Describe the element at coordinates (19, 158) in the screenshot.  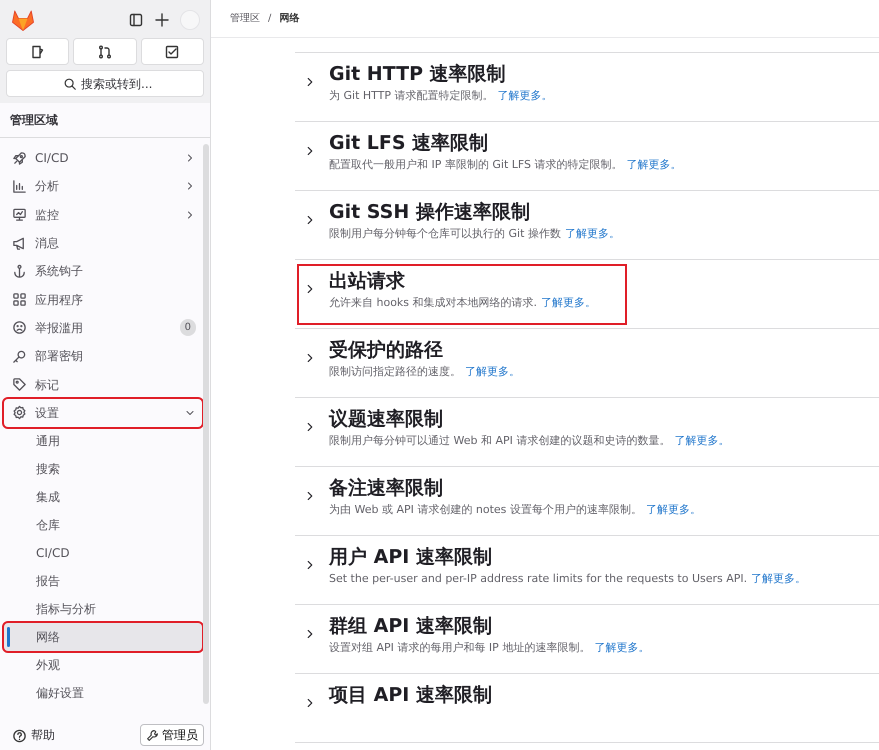
I see `rocket-icon` at that location.